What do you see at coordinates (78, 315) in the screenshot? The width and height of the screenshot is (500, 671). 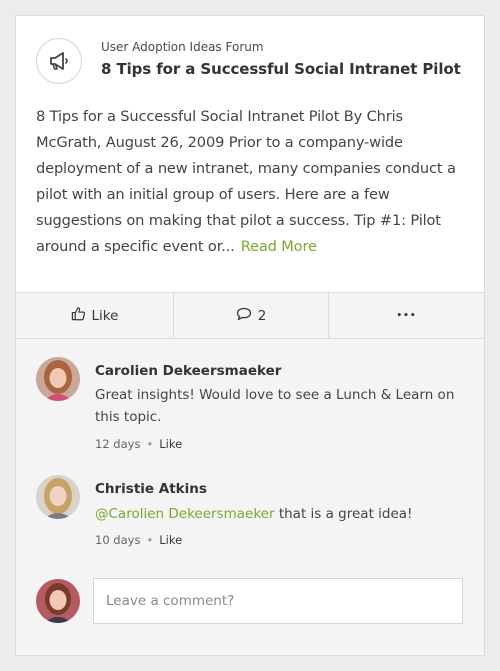 I see `thumbs-up-icon` at bounding box center [78, 315].